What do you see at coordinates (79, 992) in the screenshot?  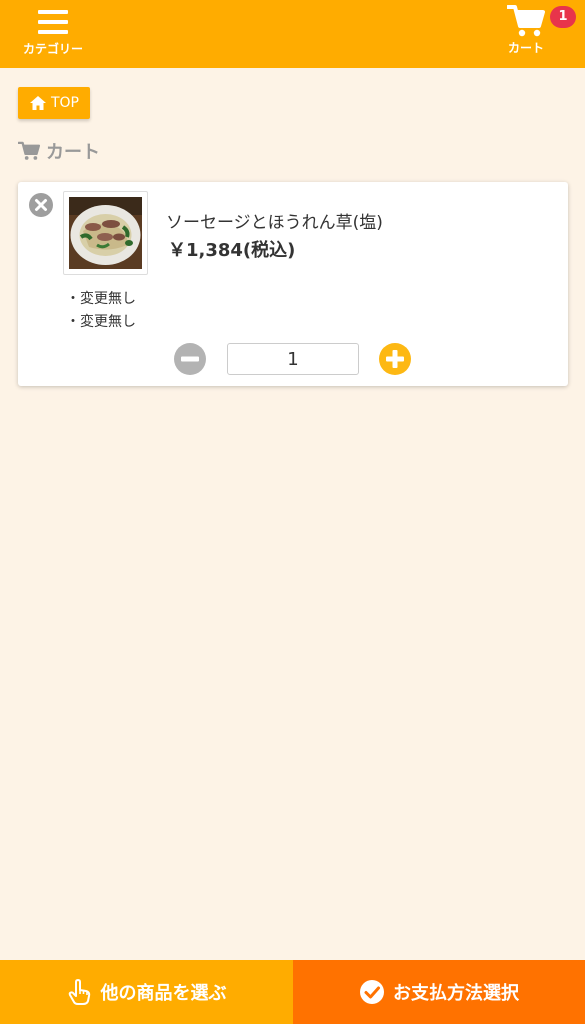 I see `pointing-hand-icon` at bounding box center [79, 992].